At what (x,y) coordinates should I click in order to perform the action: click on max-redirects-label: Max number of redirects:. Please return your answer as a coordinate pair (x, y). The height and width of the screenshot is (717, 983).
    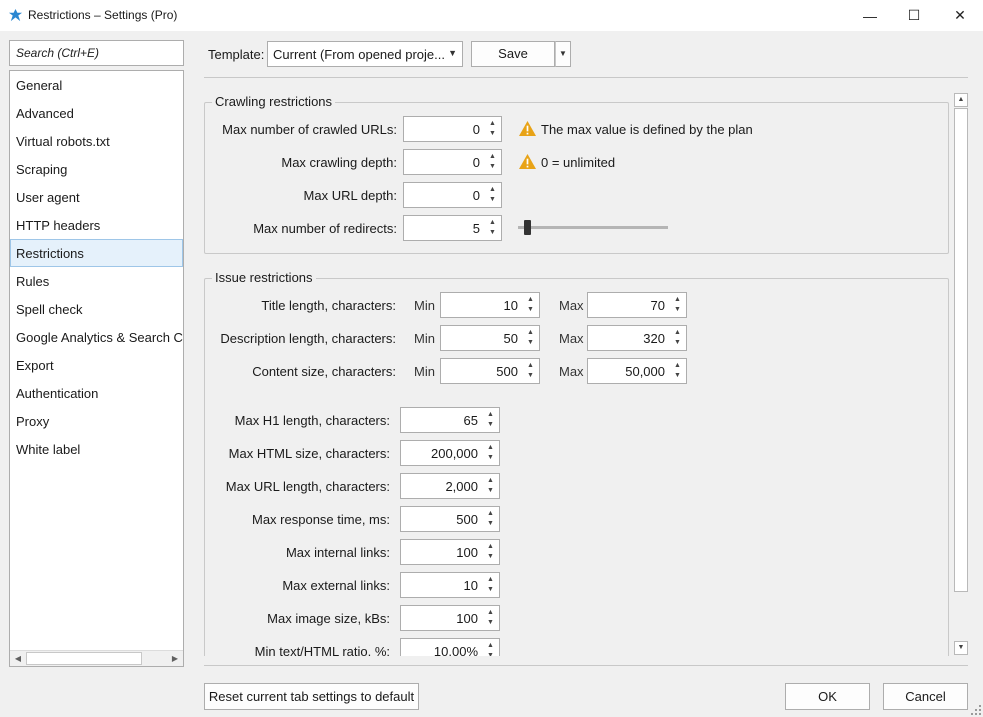
    Looking at the image, I should click on (325, 228).